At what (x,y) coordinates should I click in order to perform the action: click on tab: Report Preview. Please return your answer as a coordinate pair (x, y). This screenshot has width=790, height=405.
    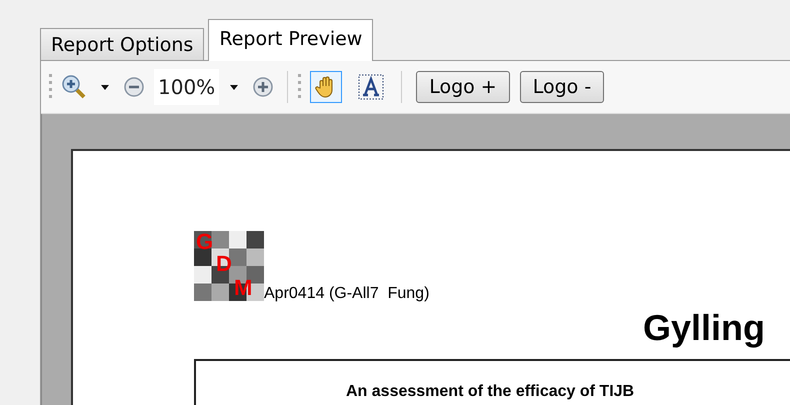
    Looking at the image, I should click on (291, 40).